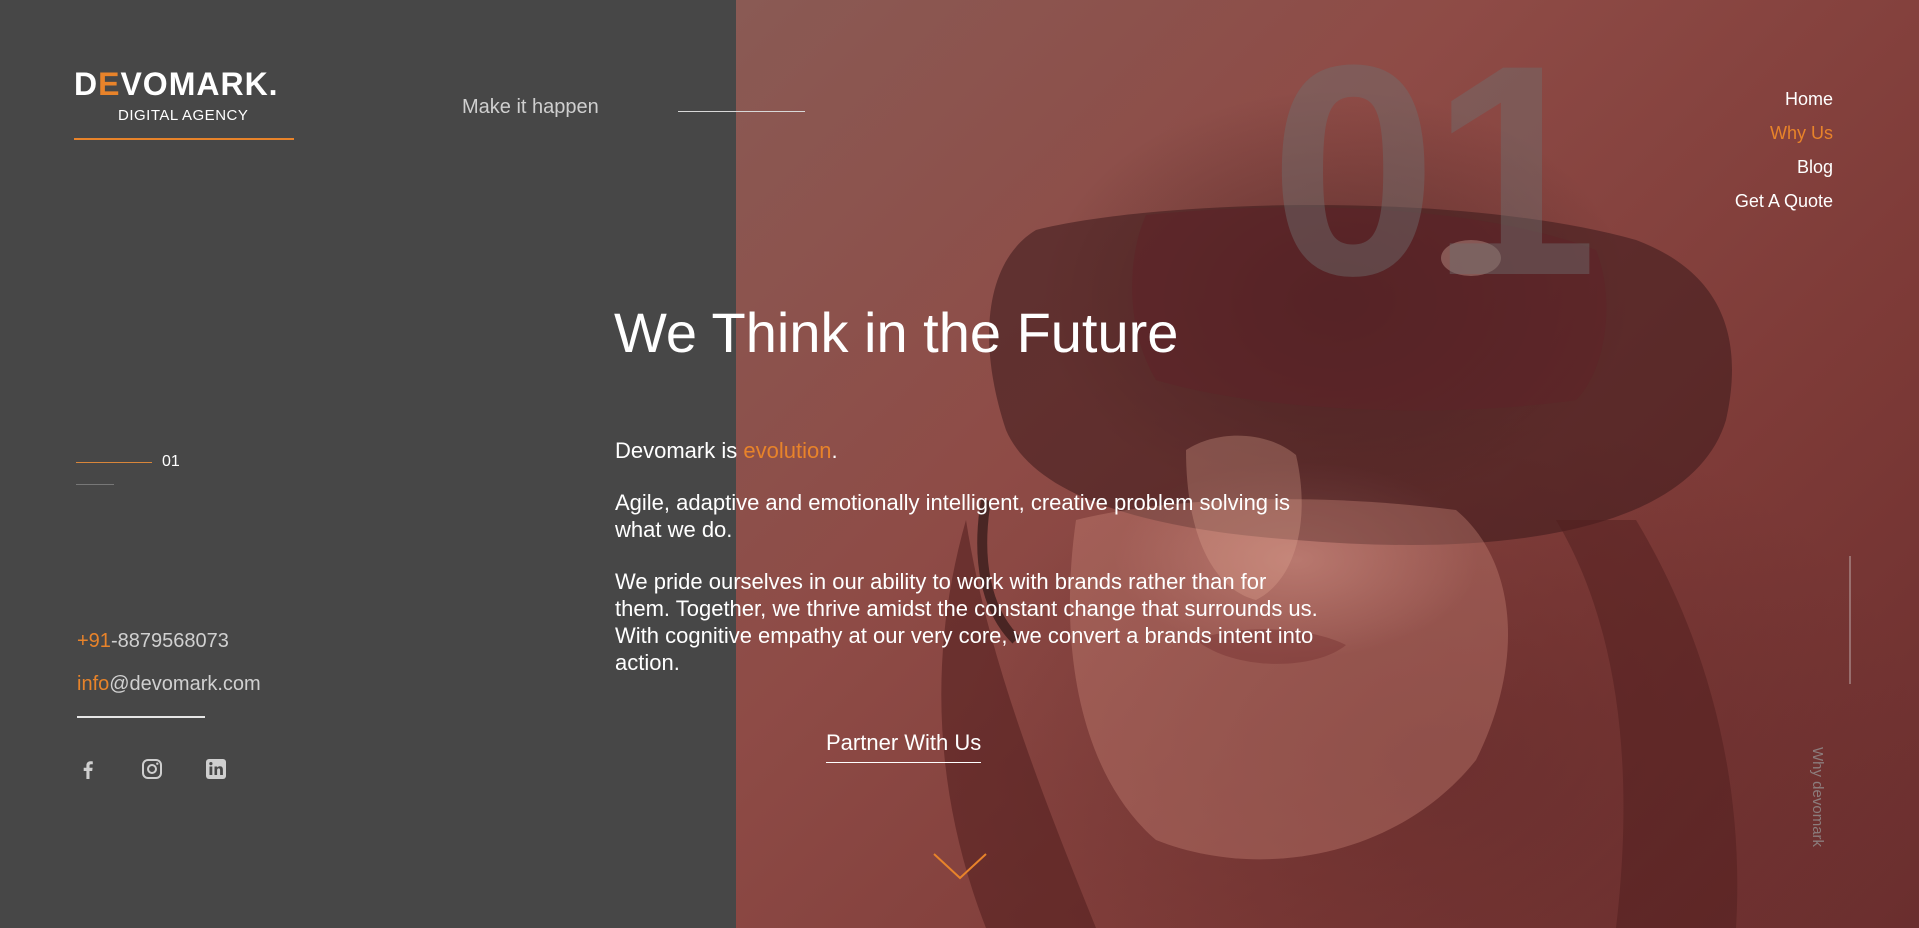 This screenshot has width=1919, height=928. I want to click on logo-wordmark: DEVOMARK., so click(176, 84).